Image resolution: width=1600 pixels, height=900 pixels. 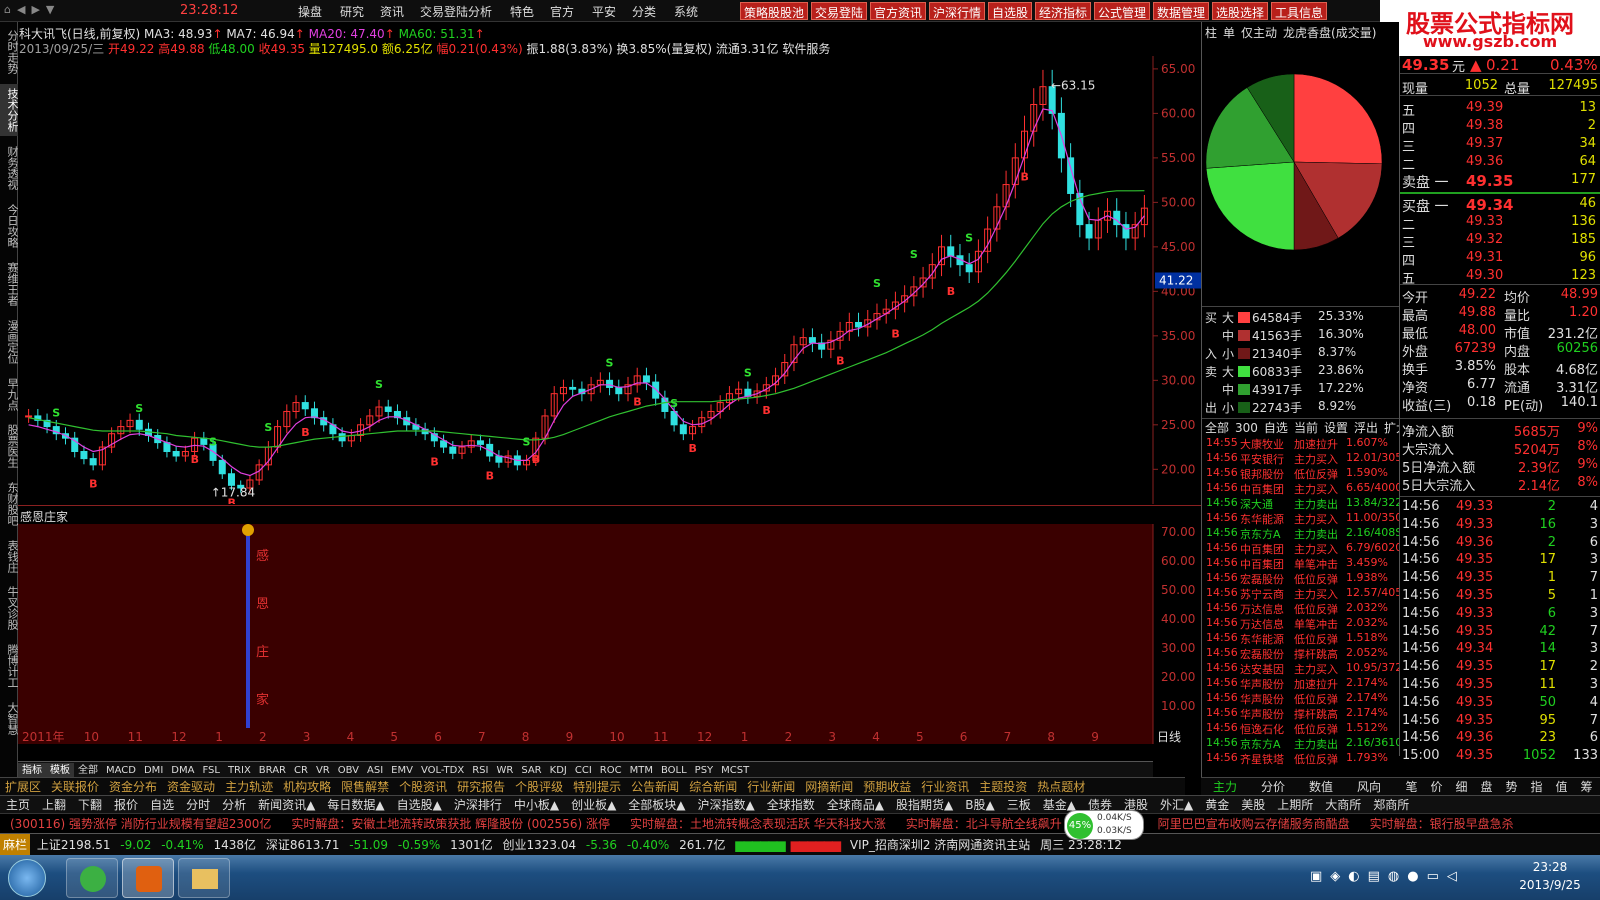 I want to click on tool-button-6: 公式管理, so click(x=1122, y=11).